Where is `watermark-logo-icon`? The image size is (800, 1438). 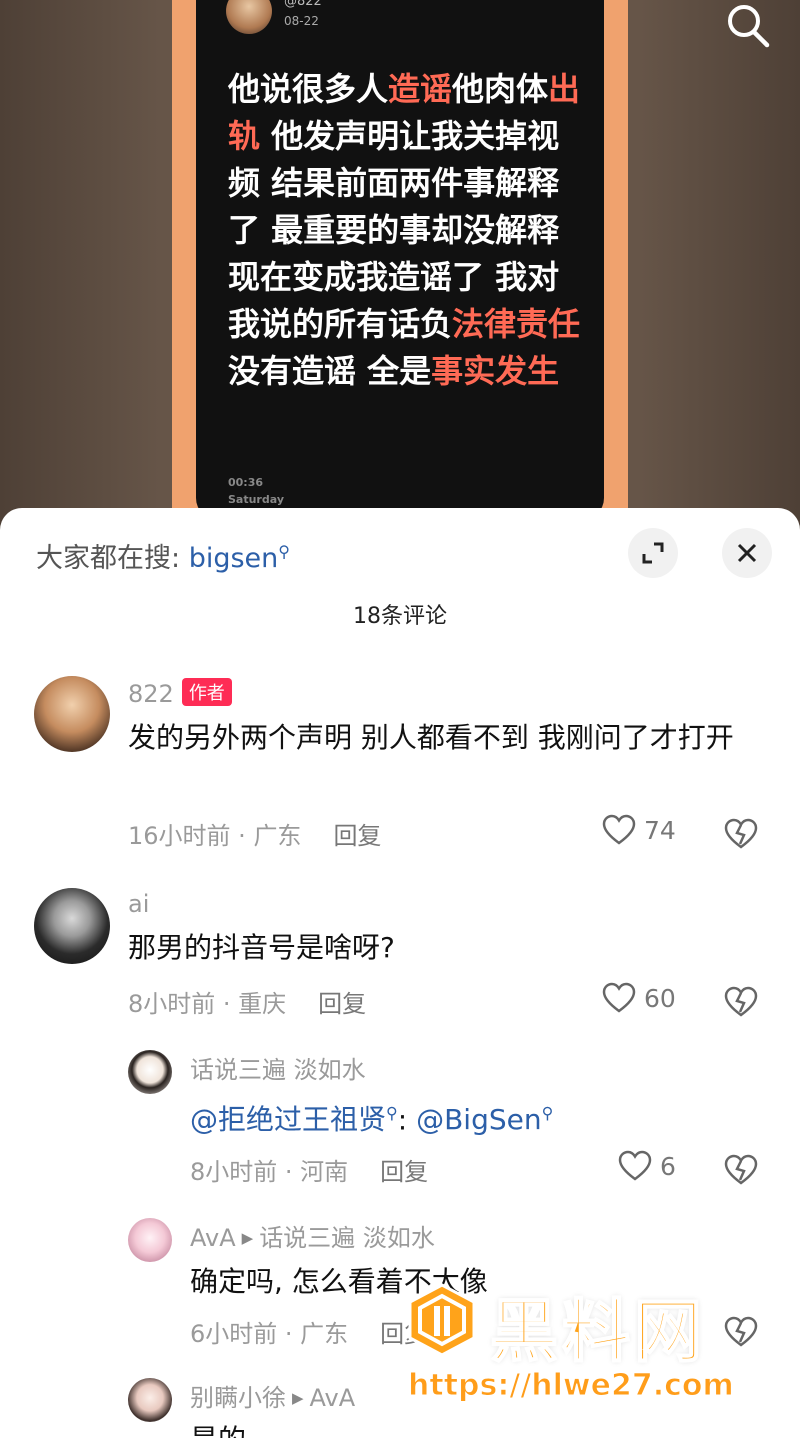
watermark-logo-icon is located at coordinates (442, 1320).